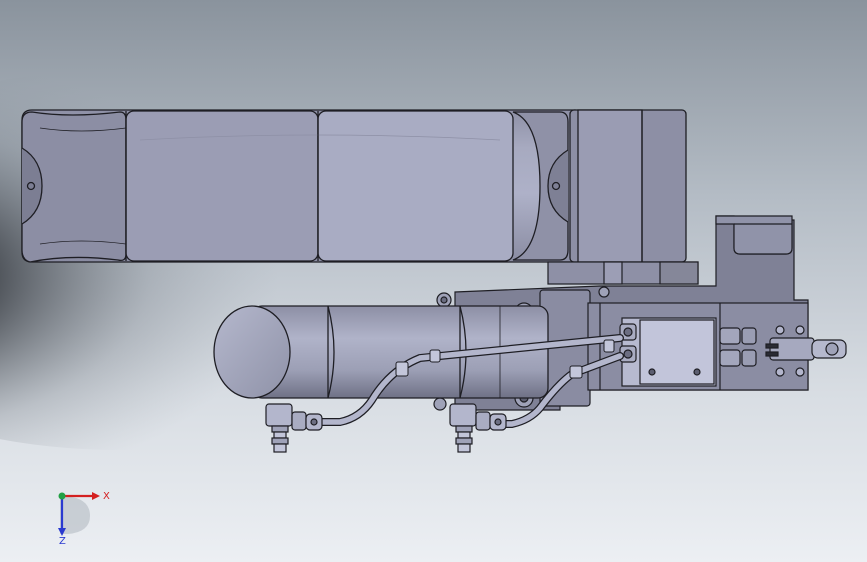  I want to click on x-axis-arrow, so click(96, 496).